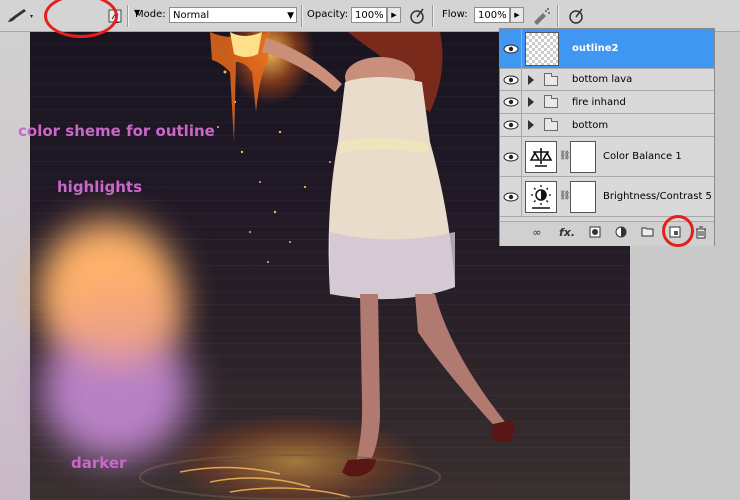 The height and width of the screenshot is (500, 740). What do you see at coordinates (94, 15) in the screenshot?
I see `brush-preset-picker: · 1 ▼` at bounding box center [94, 15].